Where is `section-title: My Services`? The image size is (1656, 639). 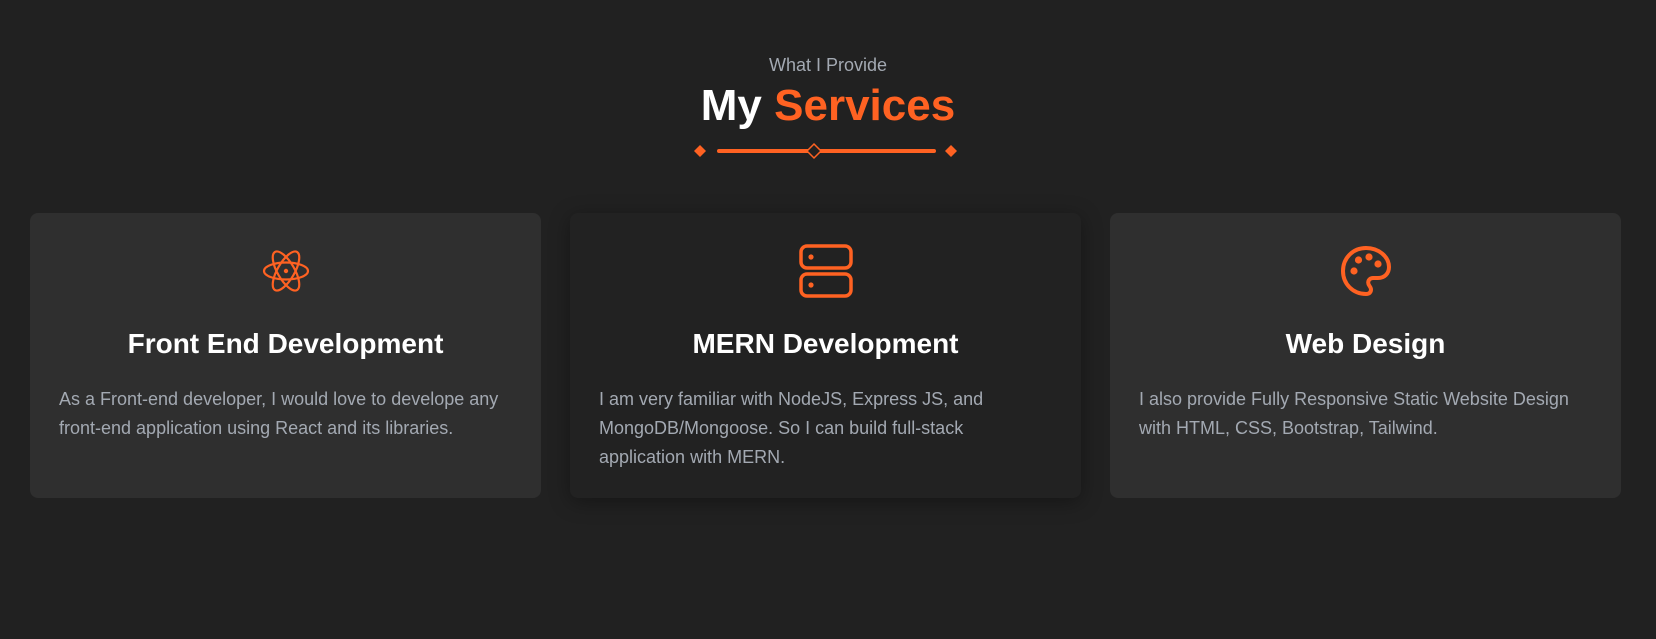 section-title: My Services is located at coordinates (828, 106).